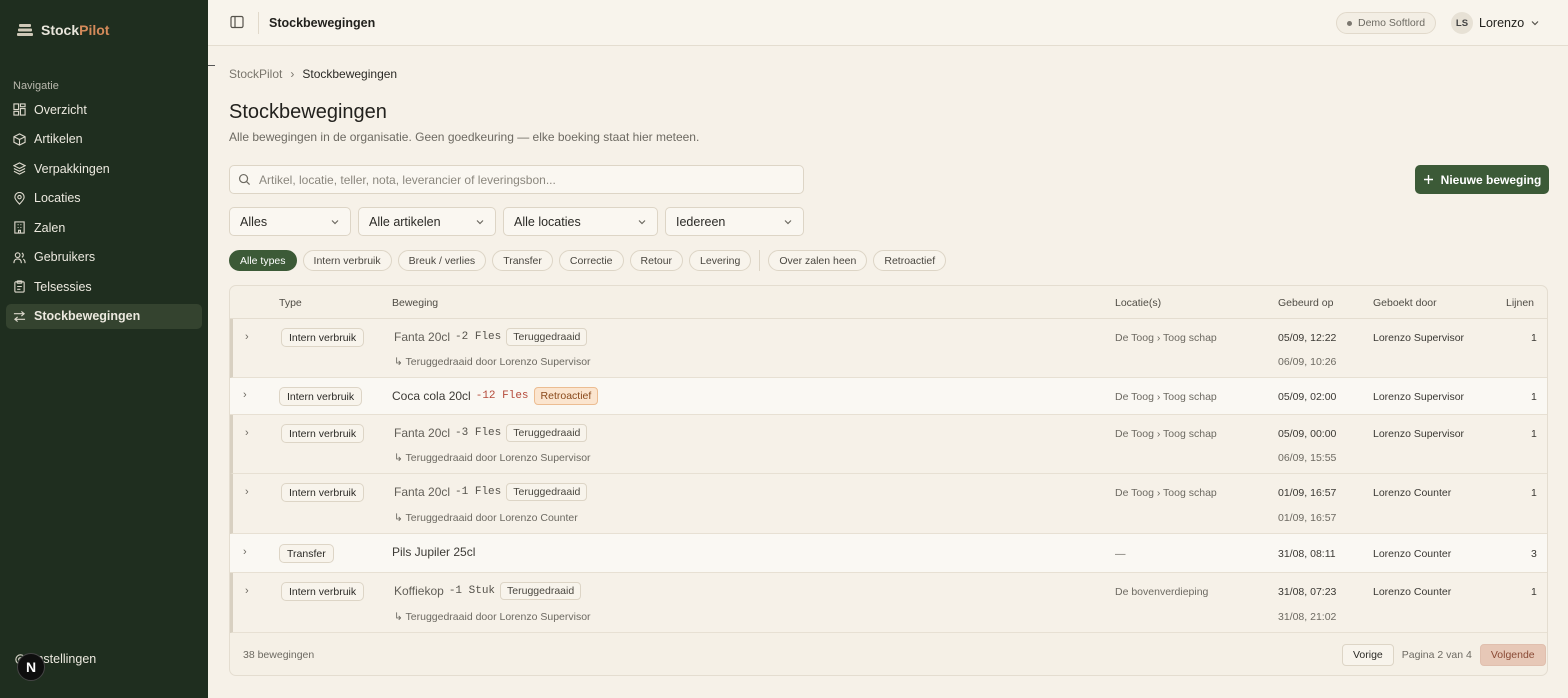 Image resolution: width=1568 pixels, height=698 pixels. I want to click on column-header-booked-by: Geboekt door, so click(1405, 303).